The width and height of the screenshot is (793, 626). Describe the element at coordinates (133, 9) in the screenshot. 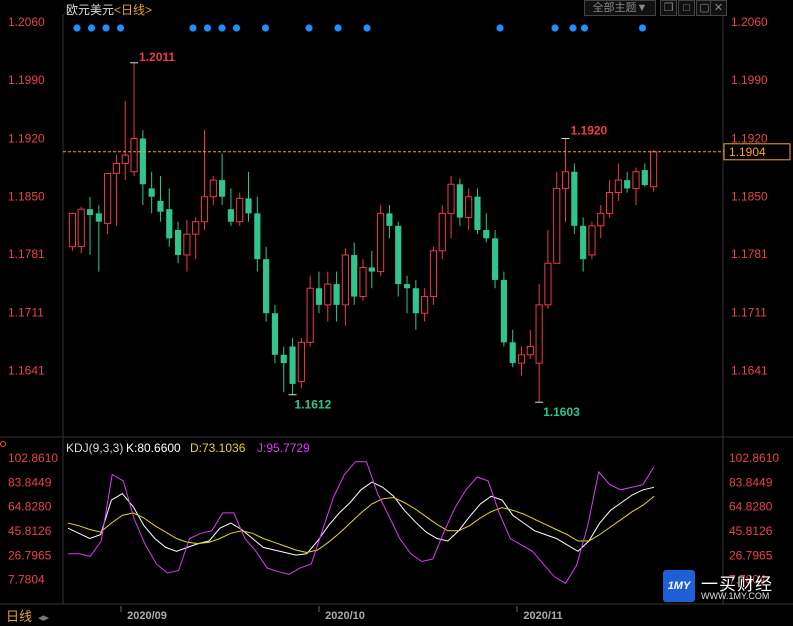

I see `period-tag: <日线>` at that location.